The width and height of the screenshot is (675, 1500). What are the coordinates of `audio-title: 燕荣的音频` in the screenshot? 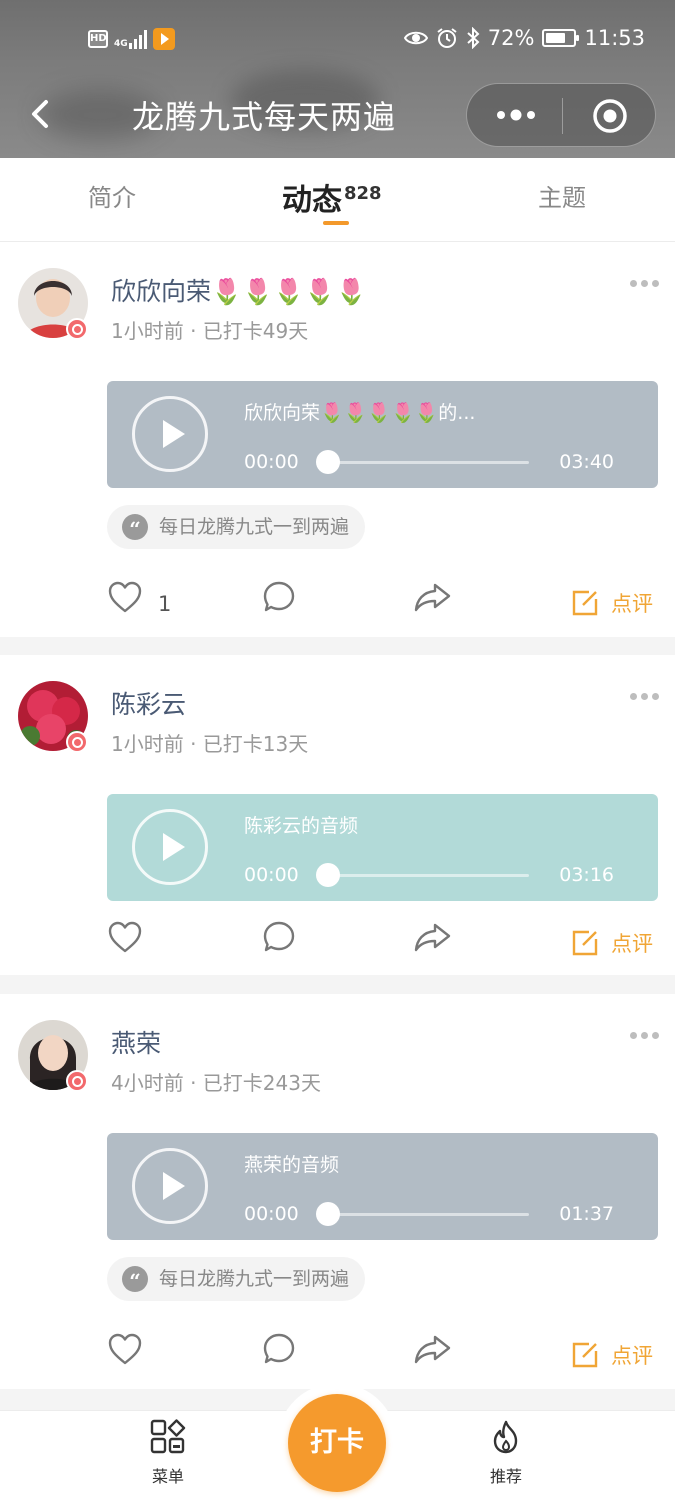 It's located at (292, 1165).